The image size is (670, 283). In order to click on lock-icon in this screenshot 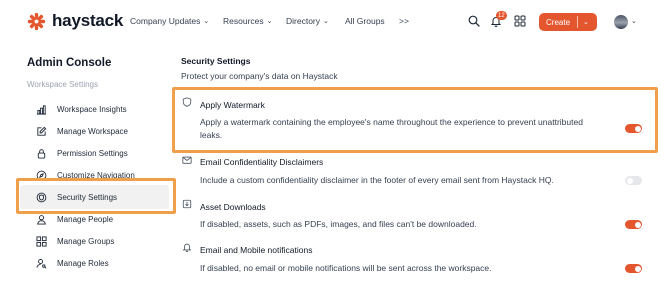, I will do `click(41, 153)`.